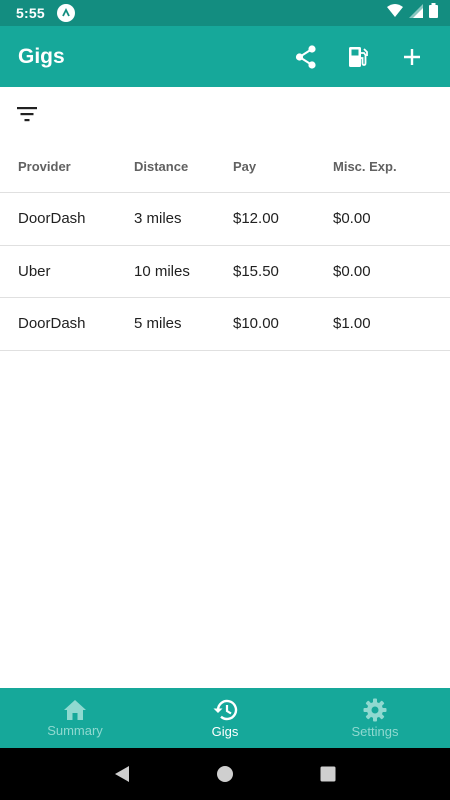 The height and width of the screenshot is (800, 450). Describe the element at coordinates (256, 271) in the screenshot. I see `cell-pay: $15.50` at that location.